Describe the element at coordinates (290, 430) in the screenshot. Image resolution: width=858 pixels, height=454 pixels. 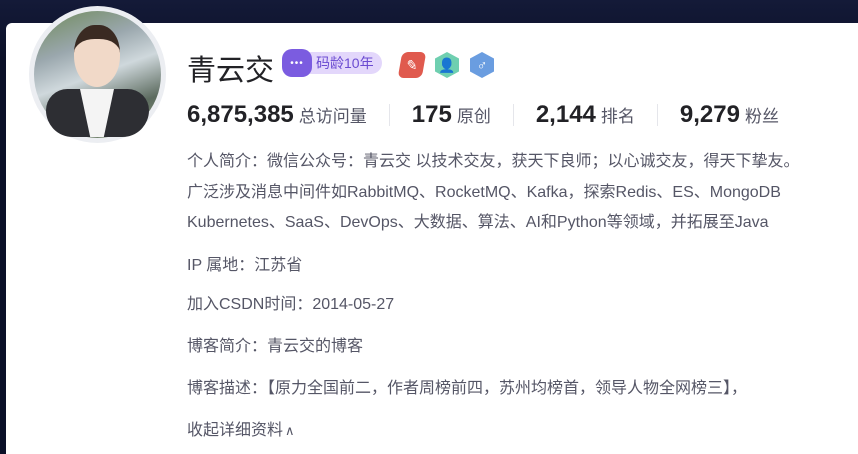
I see `chevron-up-icon: ∧` at that location.